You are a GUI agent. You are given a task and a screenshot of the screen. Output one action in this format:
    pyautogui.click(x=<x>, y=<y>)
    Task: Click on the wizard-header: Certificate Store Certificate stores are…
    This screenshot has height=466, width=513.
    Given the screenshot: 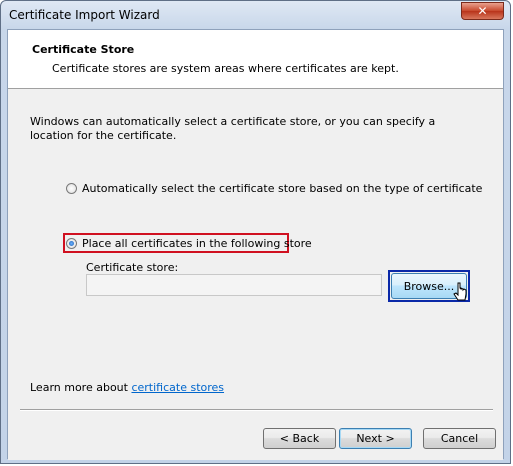 What is the action you would take?
    pyautogui.click(x=255, y=59)
    